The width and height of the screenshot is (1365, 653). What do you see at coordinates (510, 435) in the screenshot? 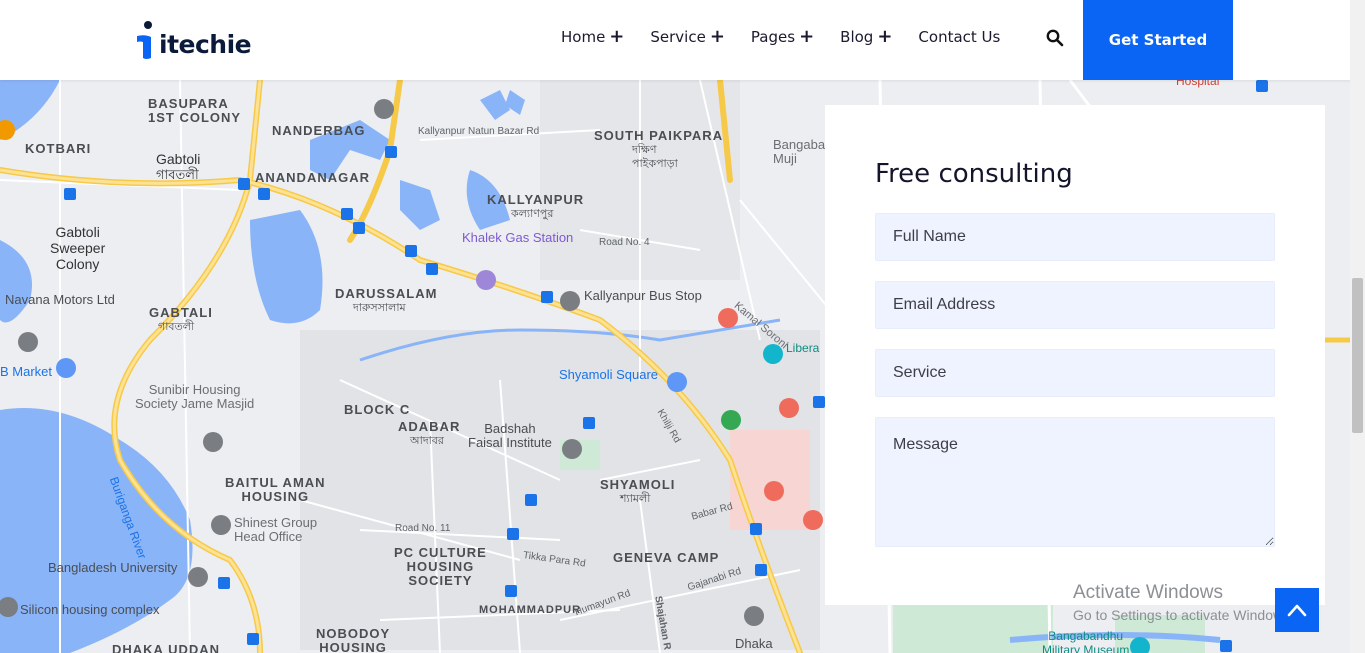
I see `map-label-badshah: Badshah Faisal Institute` at bounding box center [510, 435].